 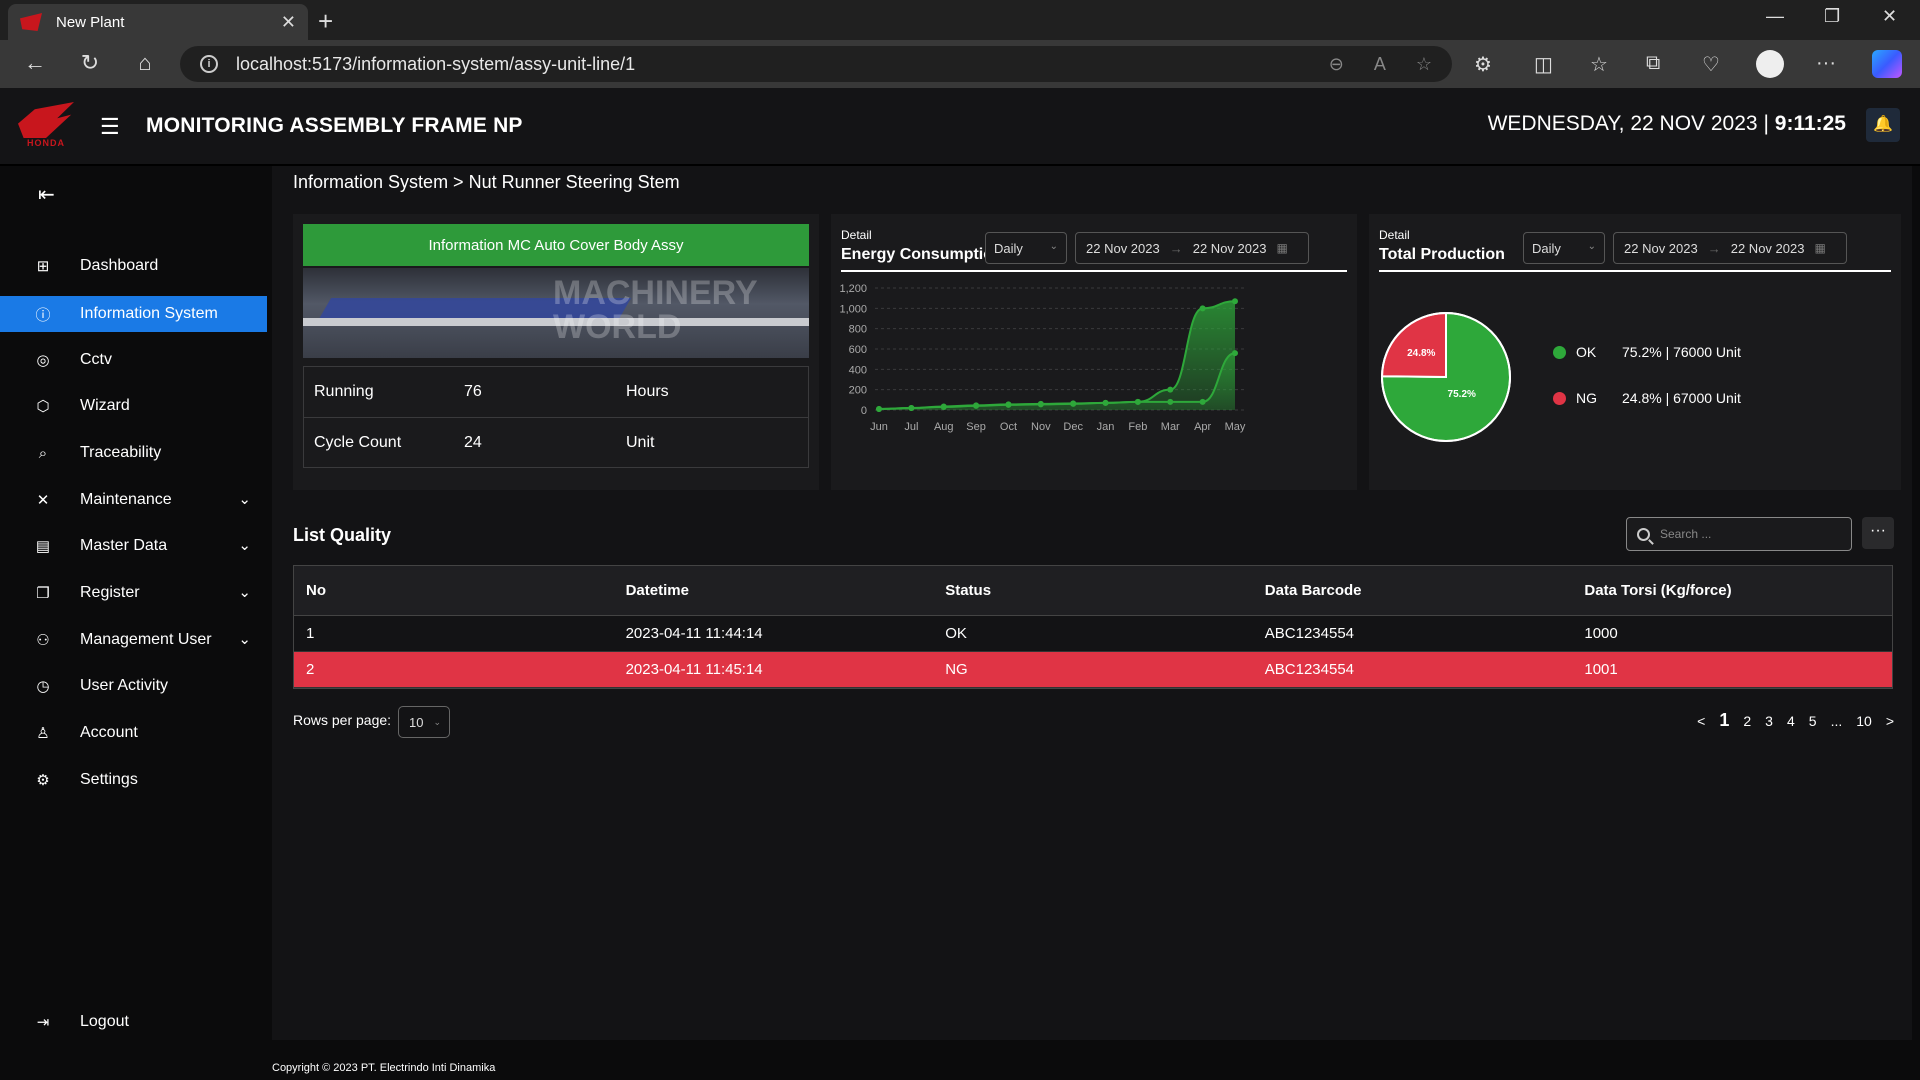 I want to click on tab-close-icon: ✕, so click(x=288, y=22).